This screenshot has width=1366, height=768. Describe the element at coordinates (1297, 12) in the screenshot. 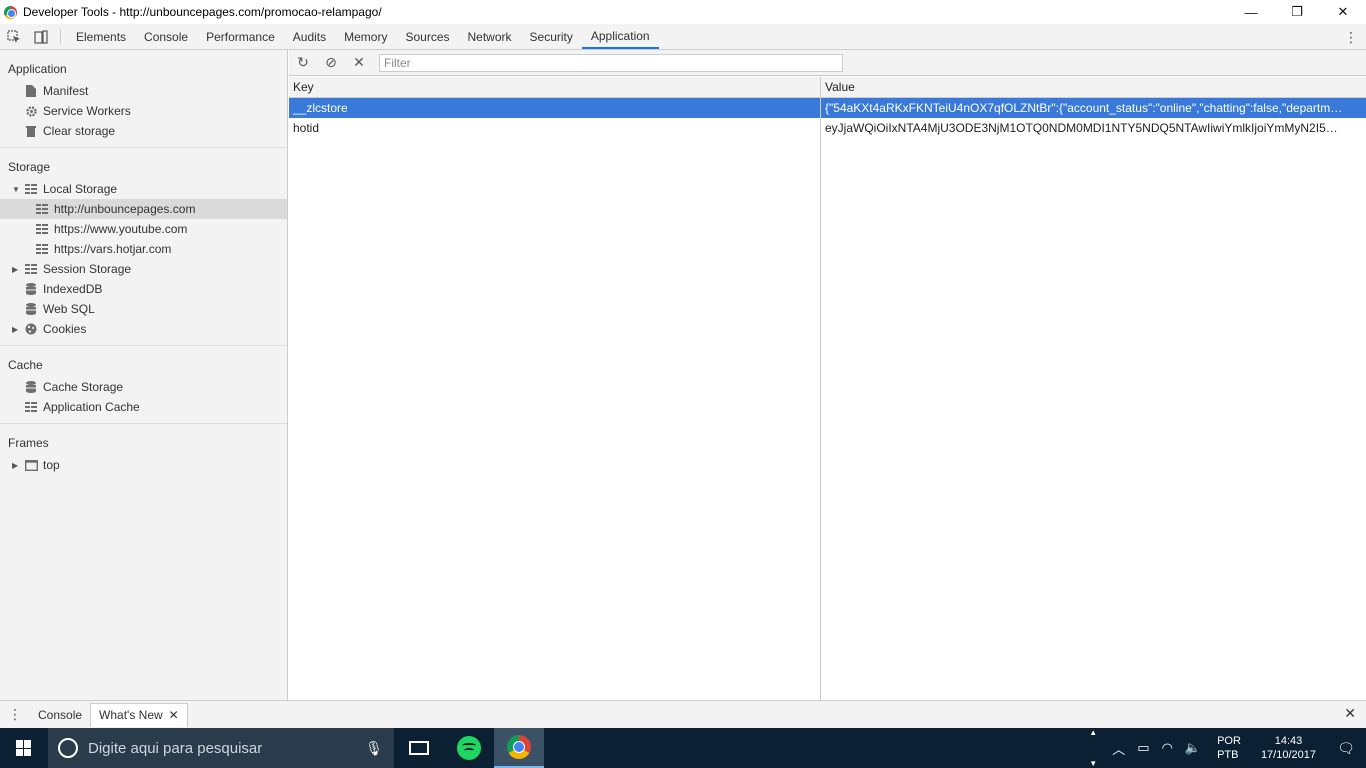

I see `maximize-button: ❐` at that location.